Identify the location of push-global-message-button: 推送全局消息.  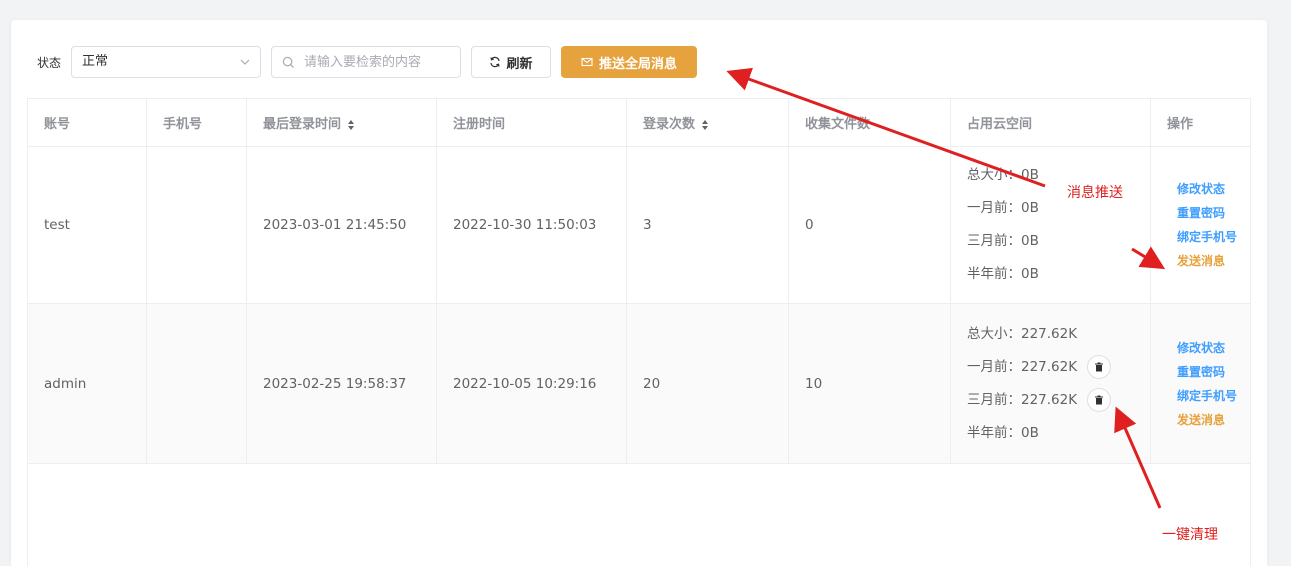
(629, 62).